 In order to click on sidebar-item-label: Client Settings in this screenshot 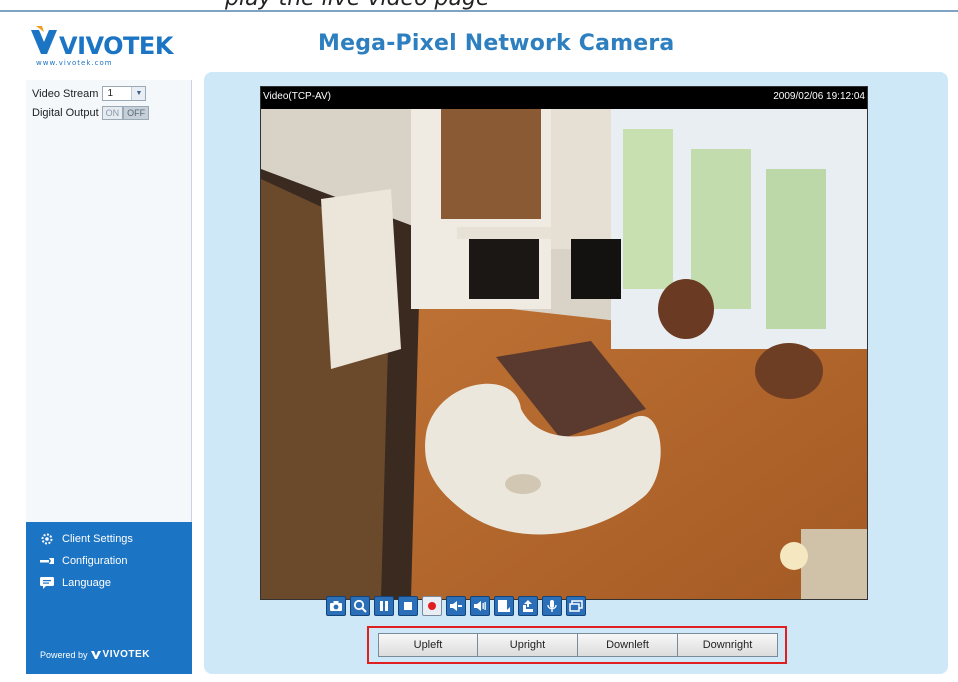, I will do `click(97, 539)`.